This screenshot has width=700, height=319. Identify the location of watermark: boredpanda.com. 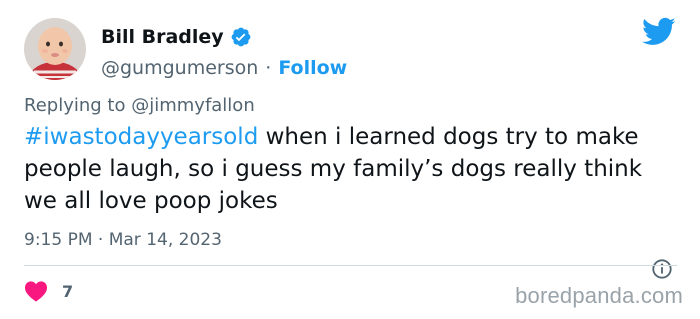
(599, 295).